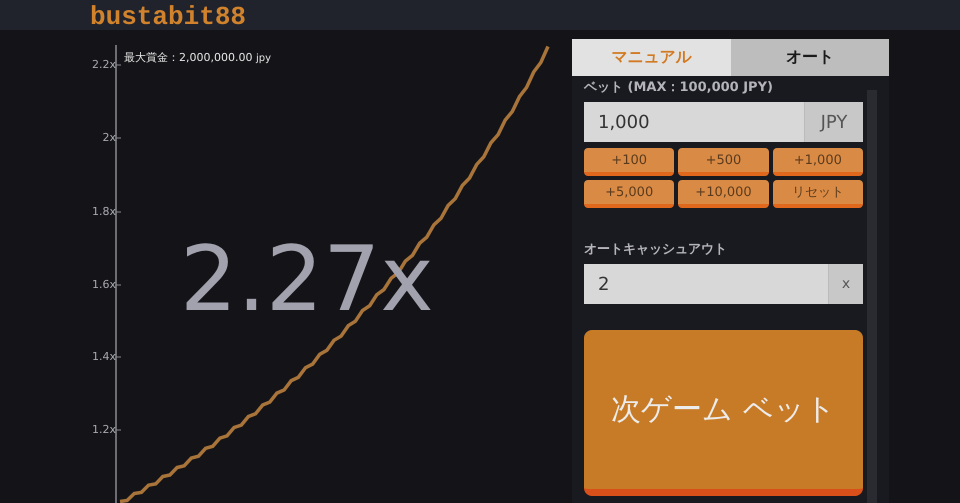 This screenshot has height=503, width=960. Describe the element at coordinates (833, 122) in the screenshot. I see `currency-unit: JPY` at that location.